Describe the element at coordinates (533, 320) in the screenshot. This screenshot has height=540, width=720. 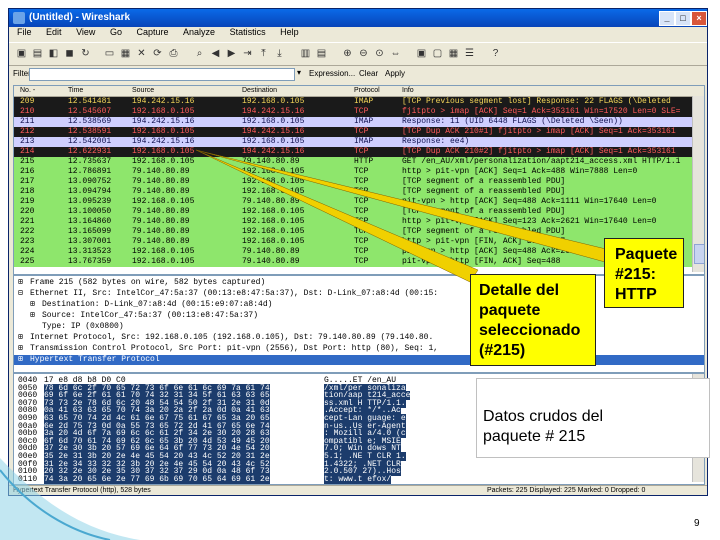
I see `callout-packet-detail: Detalle del paquete seleccionado (#215)` at that location.